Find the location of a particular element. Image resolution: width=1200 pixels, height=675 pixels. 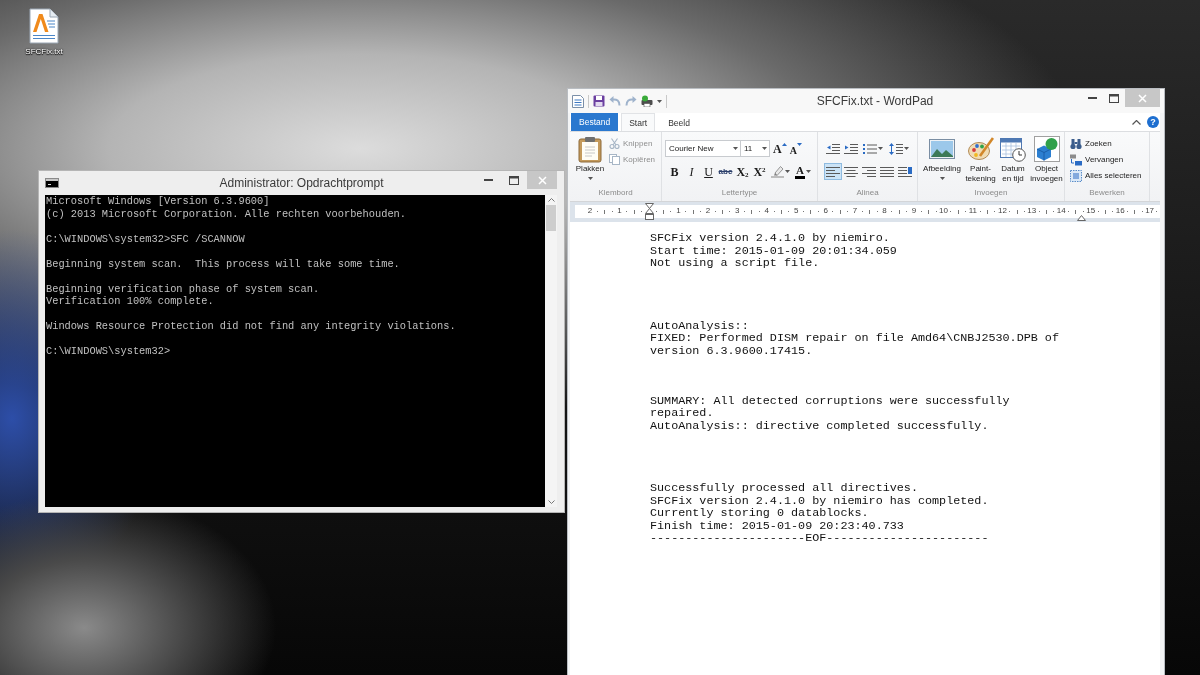

group-label: Alinea is located at coordinates (867, 193).